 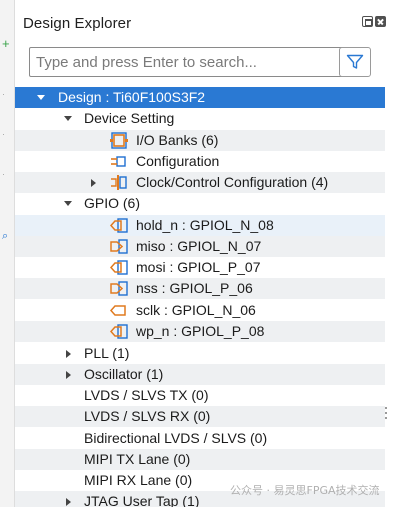 I want to click on tree-node-gpio-pin: miso : GPIOL_N_07, so click(x=200, y=246).